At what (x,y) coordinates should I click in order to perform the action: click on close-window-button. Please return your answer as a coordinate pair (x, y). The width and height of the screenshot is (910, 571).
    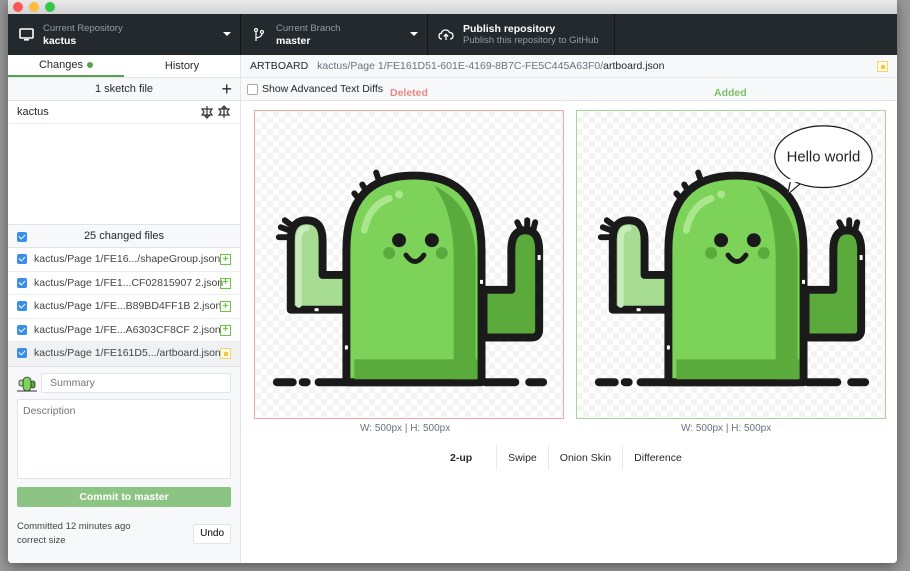
    Looking at the image, I should click on (18, 7).